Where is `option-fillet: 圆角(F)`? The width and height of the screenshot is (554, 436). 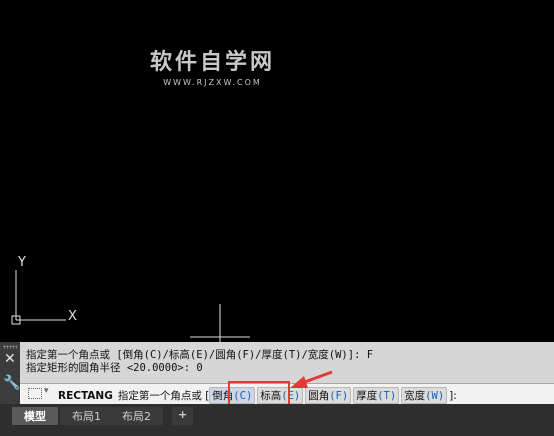
option-fillet: 圆角(F) is located at coordinates (328, 395).